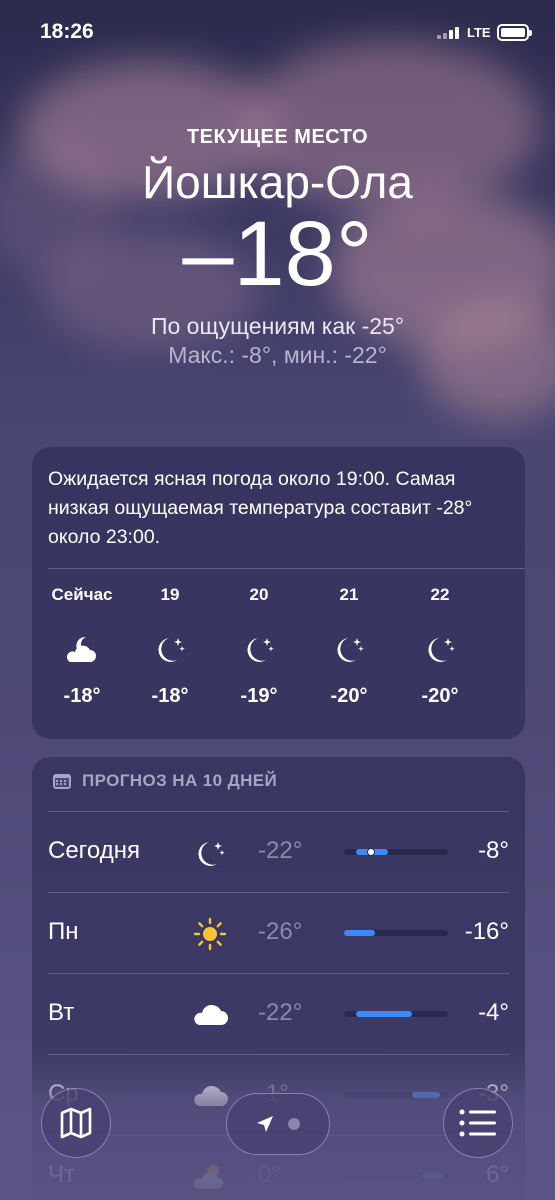  Describe the element at coordinates (63, 931) in the screenshot. I see `forecast-day: Пн` at that location.